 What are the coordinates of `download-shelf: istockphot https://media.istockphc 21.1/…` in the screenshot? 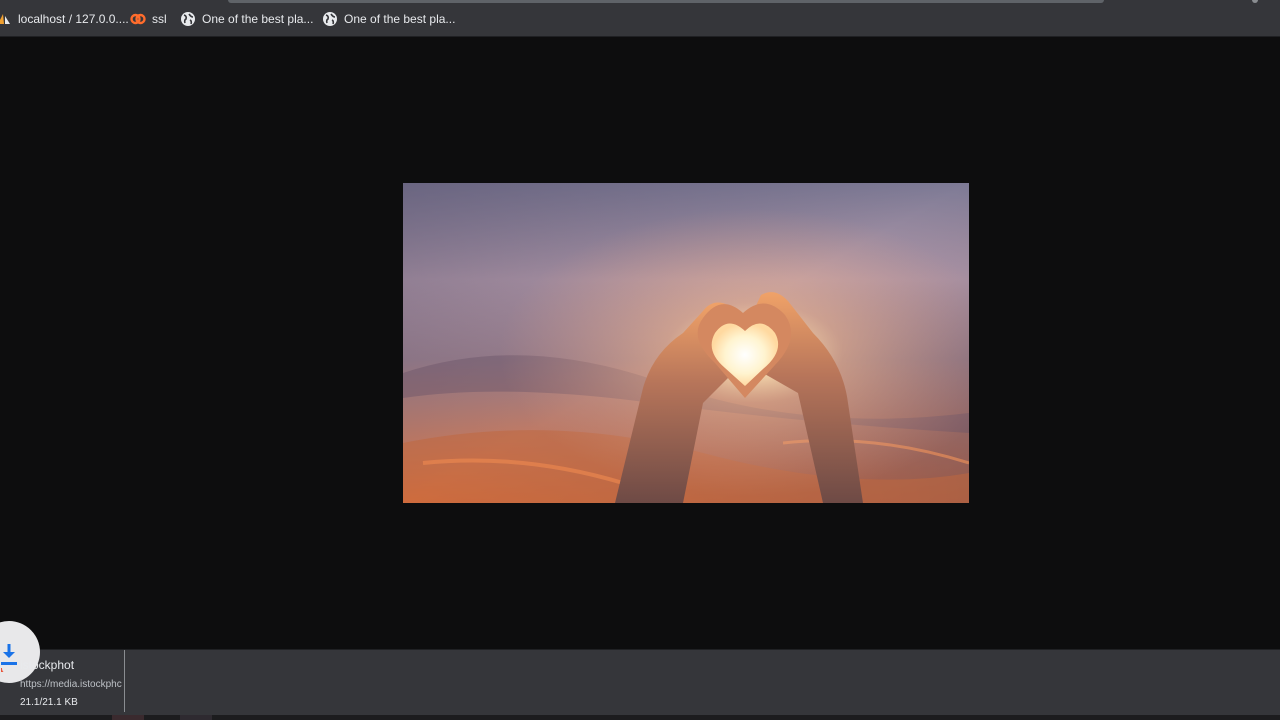 It's located at (640, 670).